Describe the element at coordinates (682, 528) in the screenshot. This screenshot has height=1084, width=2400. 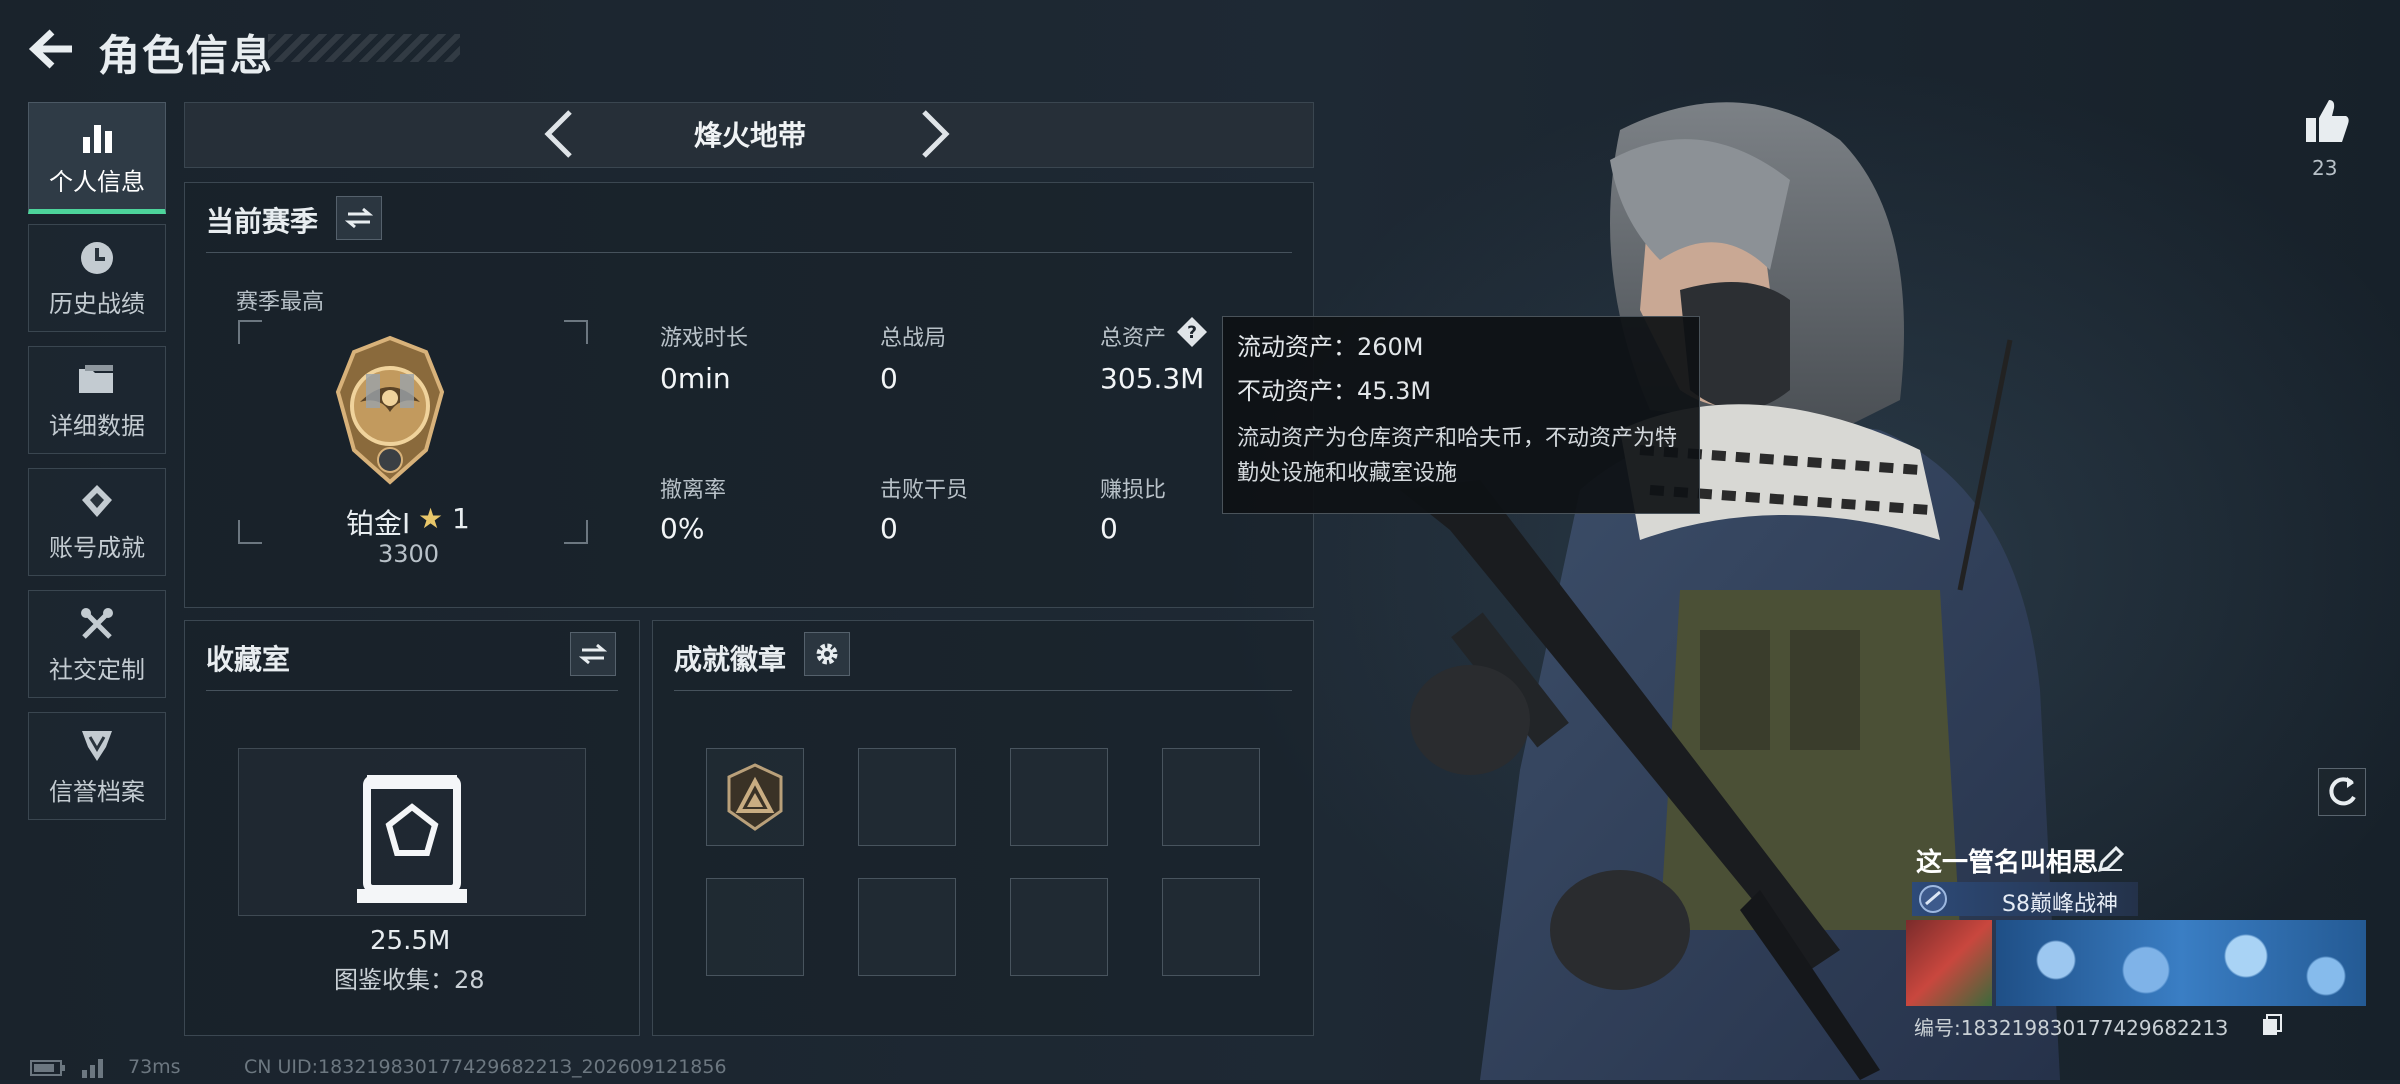
I see `stat-extract-rate-value: 0%` at that location.